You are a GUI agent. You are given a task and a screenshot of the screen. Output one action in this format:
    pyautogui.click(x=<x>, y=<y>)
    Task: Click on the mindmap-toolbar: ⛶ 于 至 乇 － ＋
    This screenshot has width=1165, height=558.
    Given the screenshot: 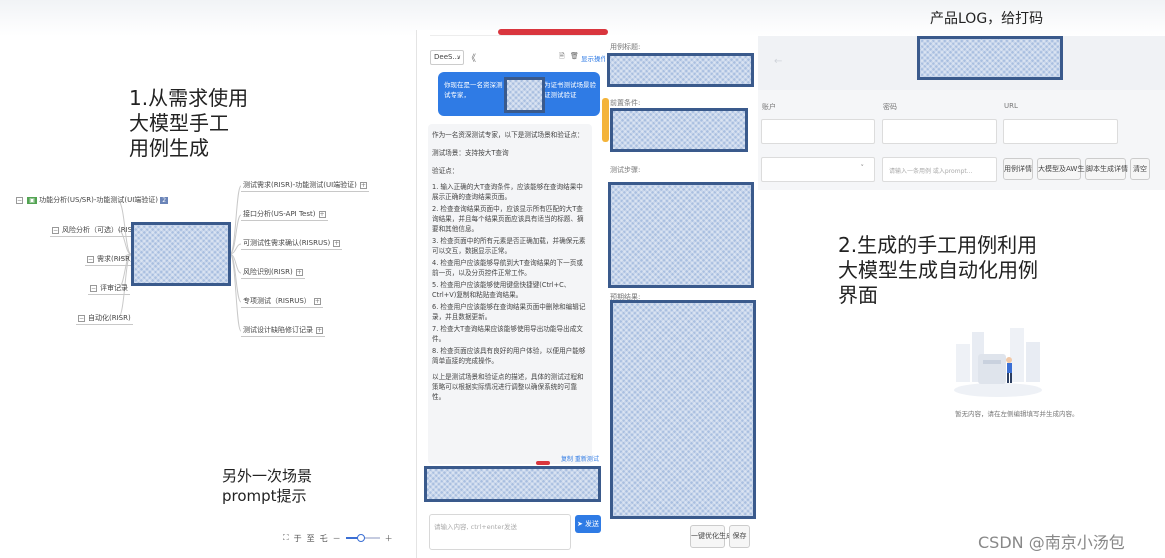 What is the action you would take?
    pyautogui.click(x=341, y=538)
    